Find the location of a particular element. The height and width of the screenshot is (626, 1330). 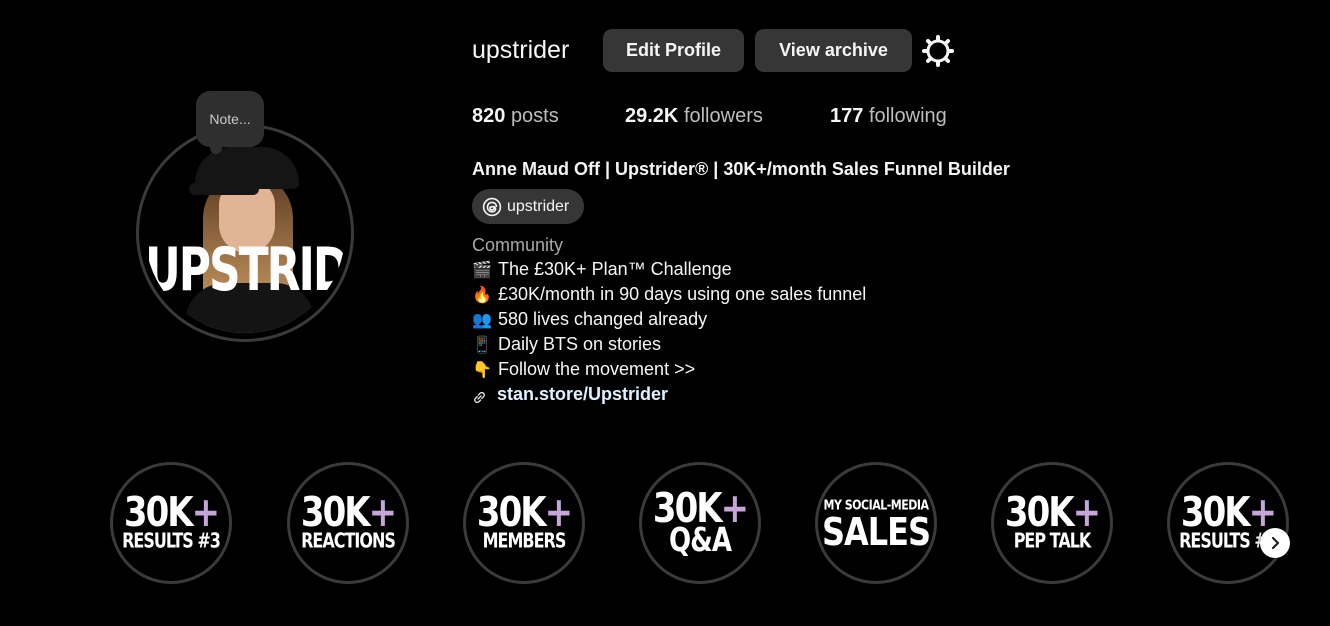

threads-badge: upstrider is located at coordinates (528, 206).